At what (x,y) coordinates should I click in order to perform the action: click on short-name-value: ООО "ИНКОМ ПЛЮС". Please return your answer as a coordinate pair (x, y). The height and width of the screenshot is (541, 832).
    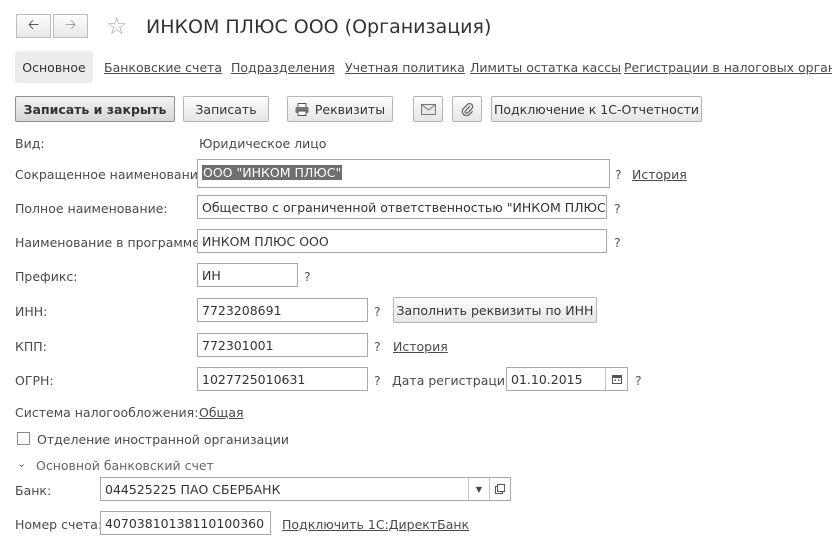
    Looking at the image, I should click on (272, 172).